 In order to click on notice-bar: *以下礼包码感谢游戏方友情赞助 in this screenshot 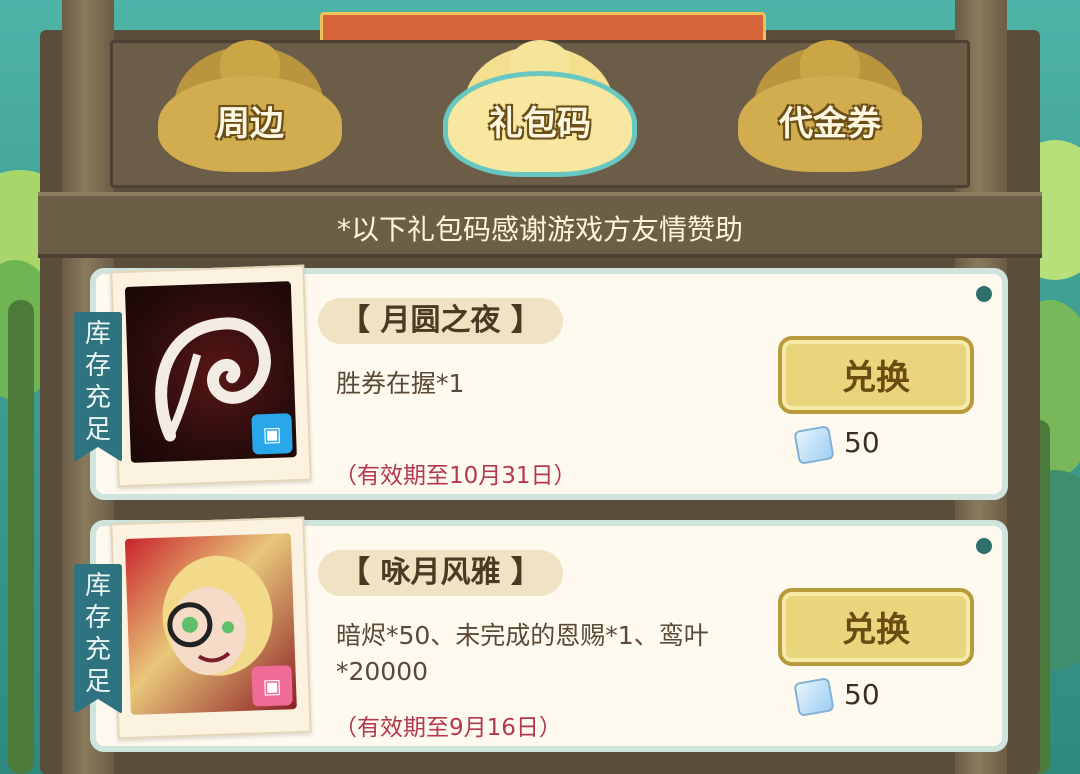, I will do `click(540, 225)`.